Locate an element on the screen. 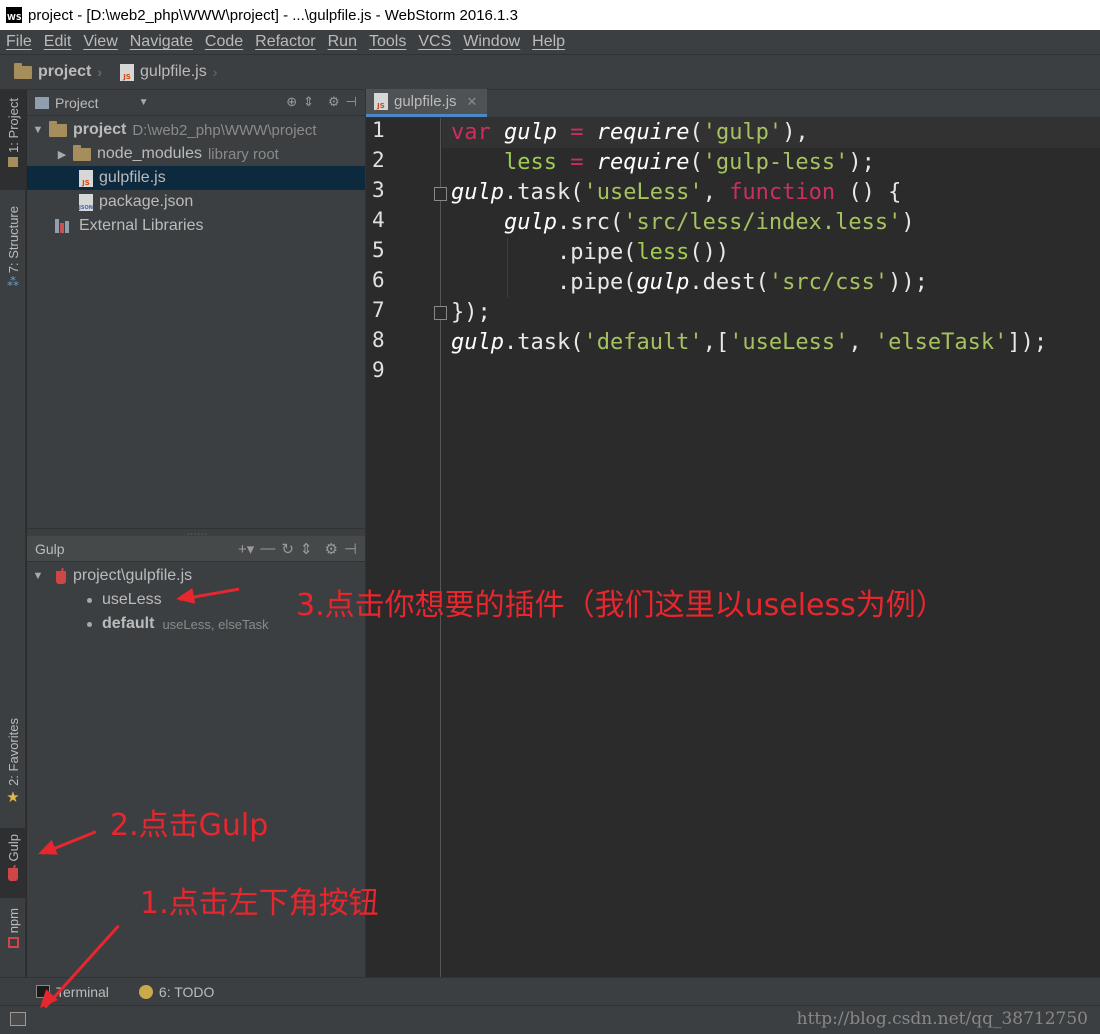  code-line-3: gulp.task('useLess', function () { is located at coordinates (676, 192).